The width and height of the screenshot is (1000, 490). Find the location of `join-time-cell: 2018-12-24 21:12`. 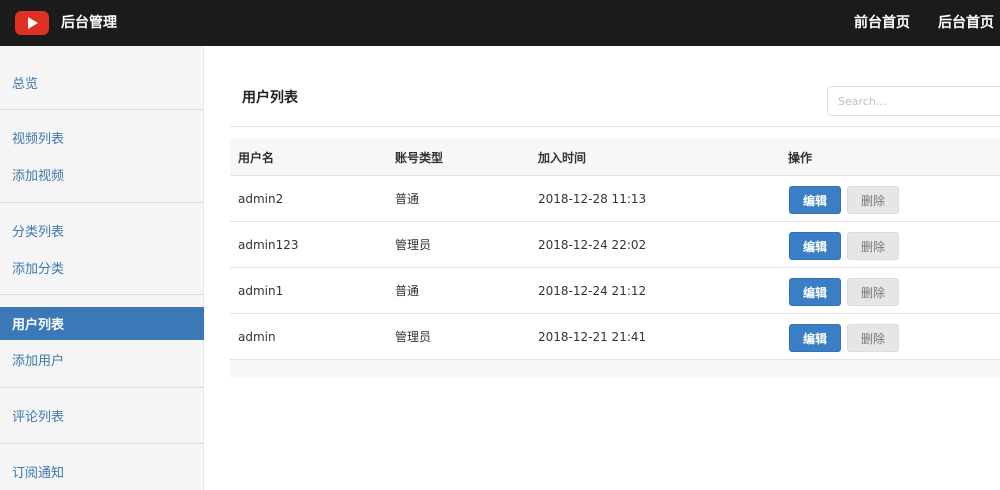

join-time-cell: 2018-12-24 21:12 is located at coordinates (592, 290).